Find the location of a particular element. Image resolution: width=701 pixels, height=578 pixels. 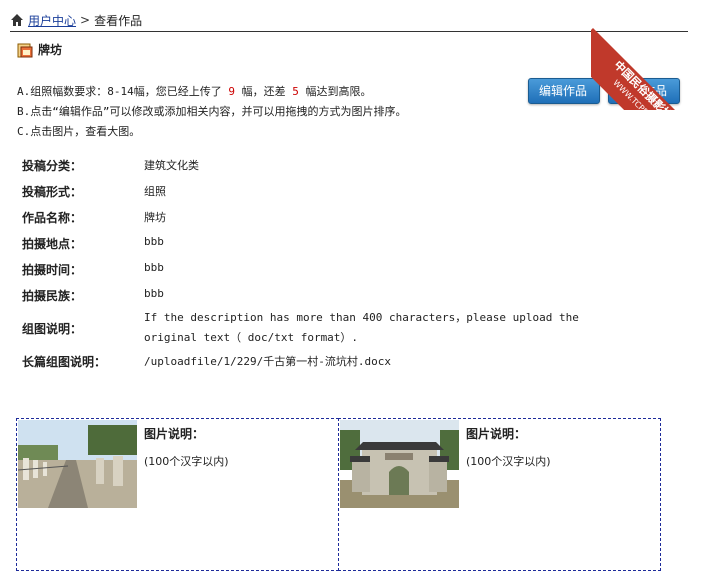

breadcrumb: 用户中心 > 查看作品 is located at coordinates (349, 20).